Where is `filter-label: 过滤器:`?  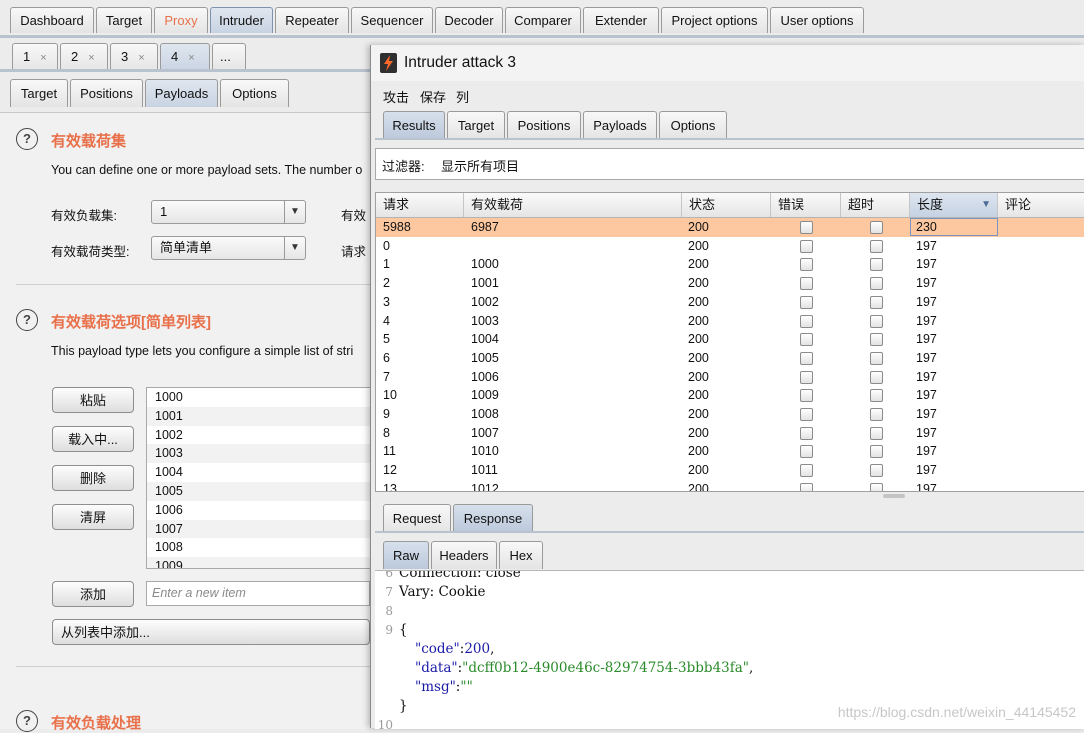 filter-label: 过滤器: is located at coordinates (403, 166).